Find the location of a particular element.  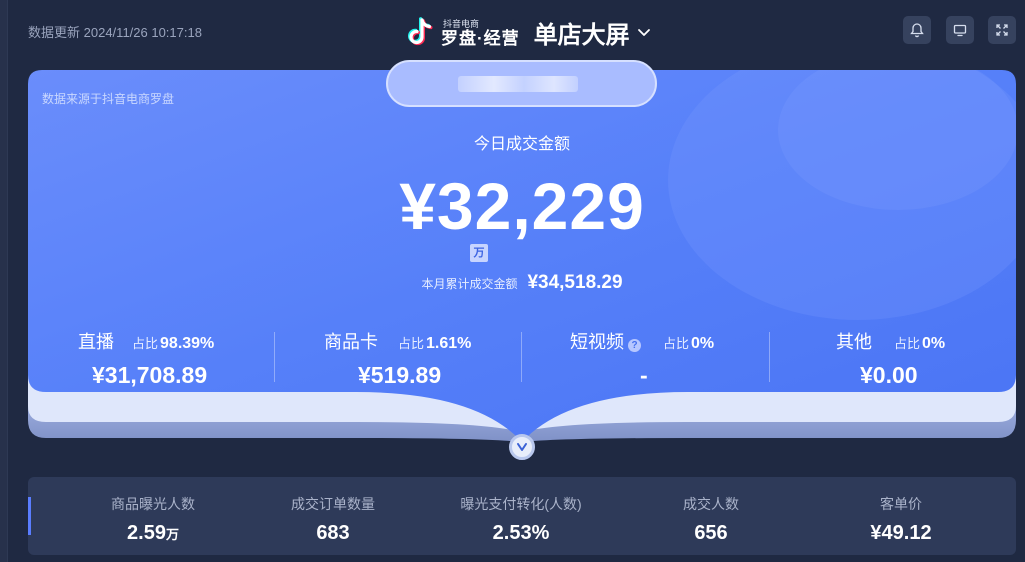

help-icon: ? is located at coordinates (634, 345).